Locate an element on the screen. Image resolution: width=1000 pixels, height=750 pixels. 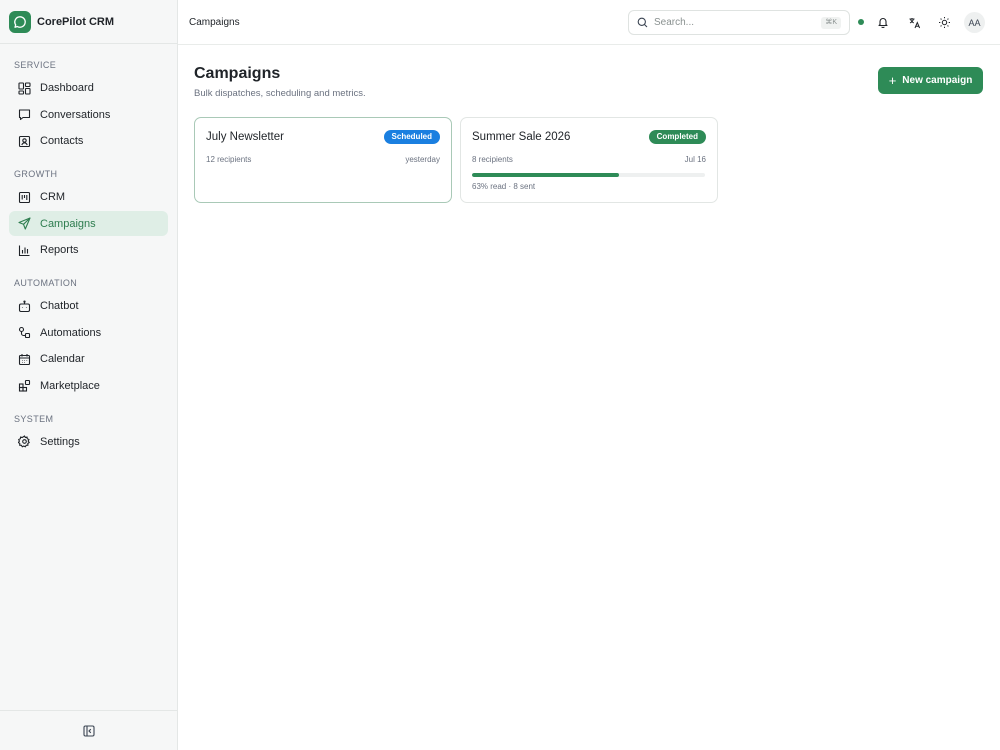
breadcrumb: Campaigns is located at coordinates (214, 22).